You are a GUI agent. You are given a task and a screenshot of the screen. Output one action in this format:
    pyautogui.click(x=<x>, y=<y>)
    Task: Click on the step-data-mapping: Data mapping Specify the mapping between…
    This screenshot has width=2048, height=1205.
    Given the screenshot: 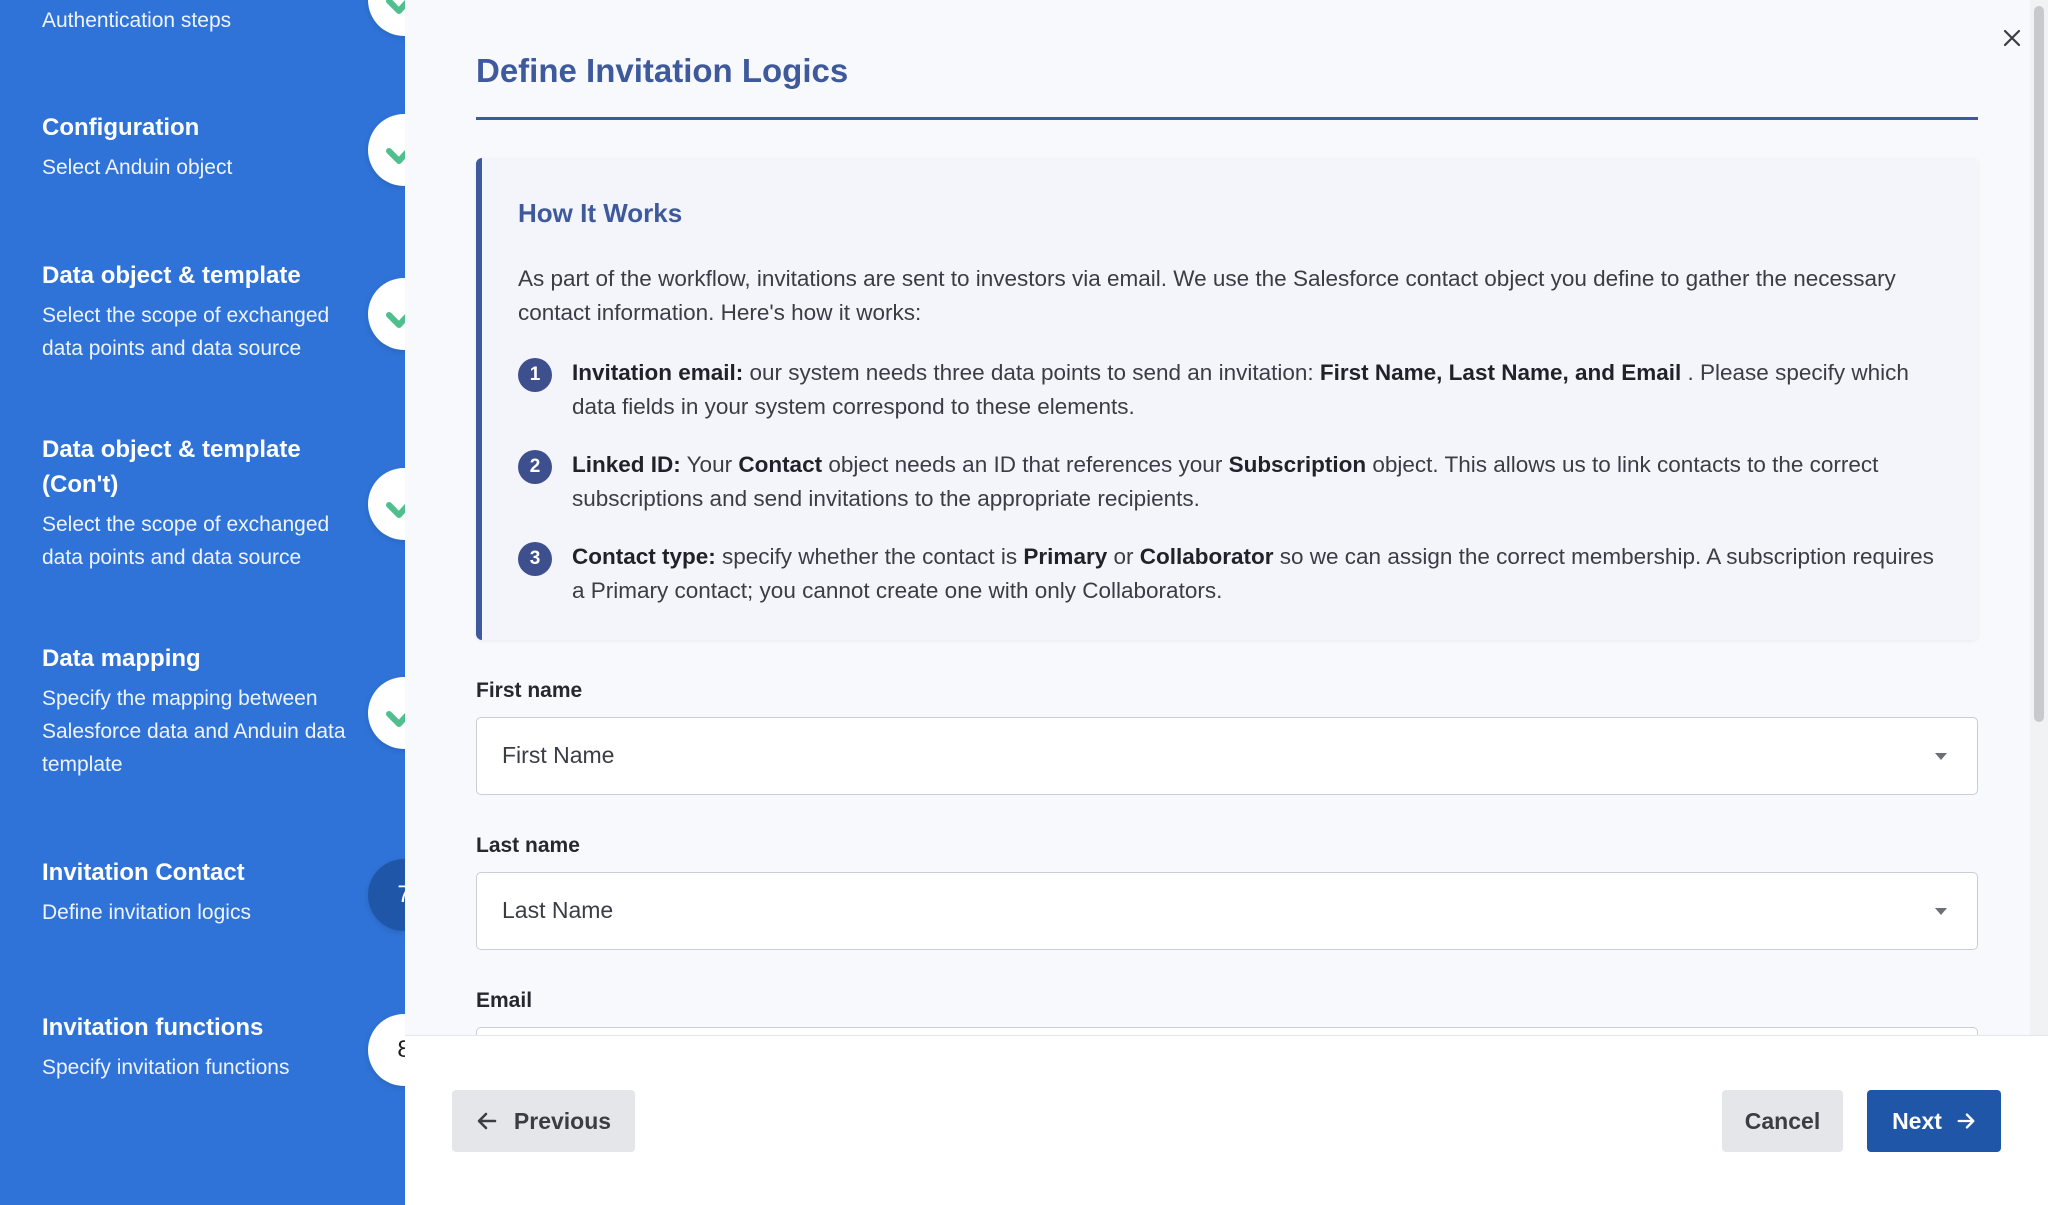 What is the action you would take?
    pyautogui.click(x=202, y=711)
    